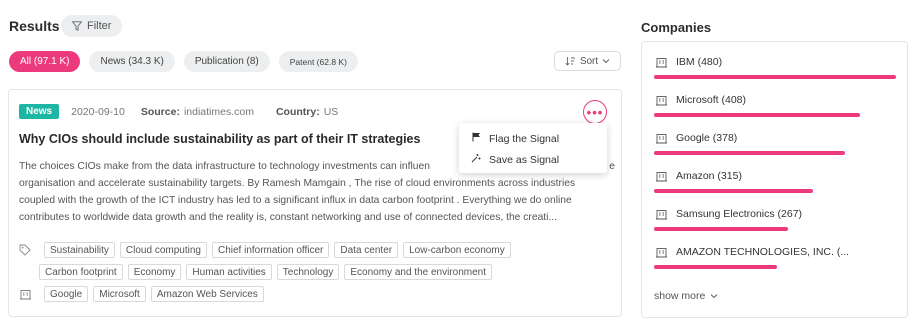 The image size is (916, 329). I want to click on country-value: US, so click(331, 111).